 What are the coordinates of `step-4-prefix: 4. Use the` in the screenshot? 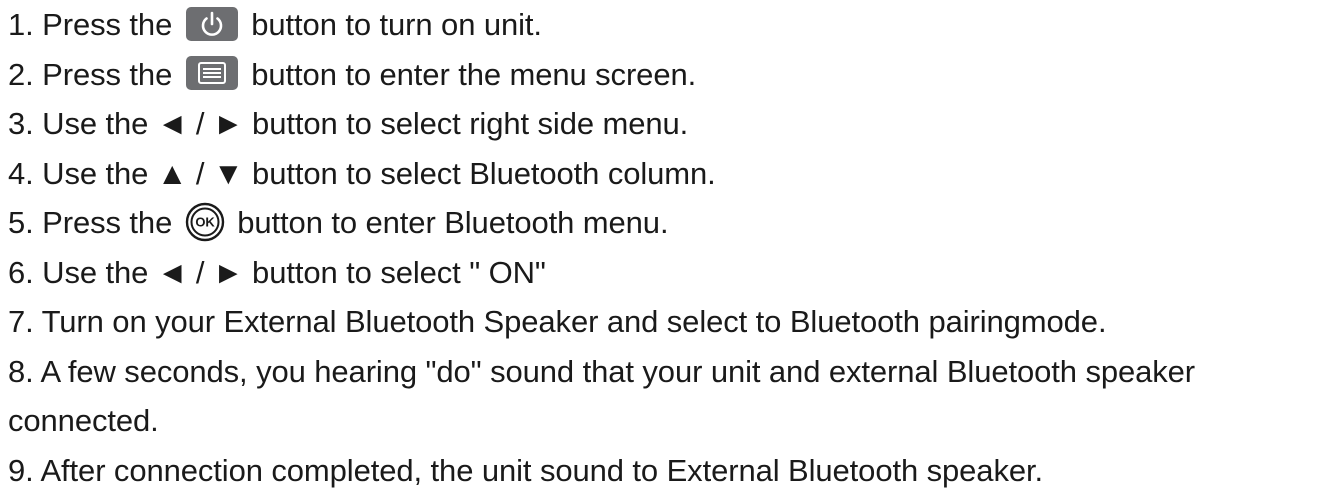 It's located at (78, 173).